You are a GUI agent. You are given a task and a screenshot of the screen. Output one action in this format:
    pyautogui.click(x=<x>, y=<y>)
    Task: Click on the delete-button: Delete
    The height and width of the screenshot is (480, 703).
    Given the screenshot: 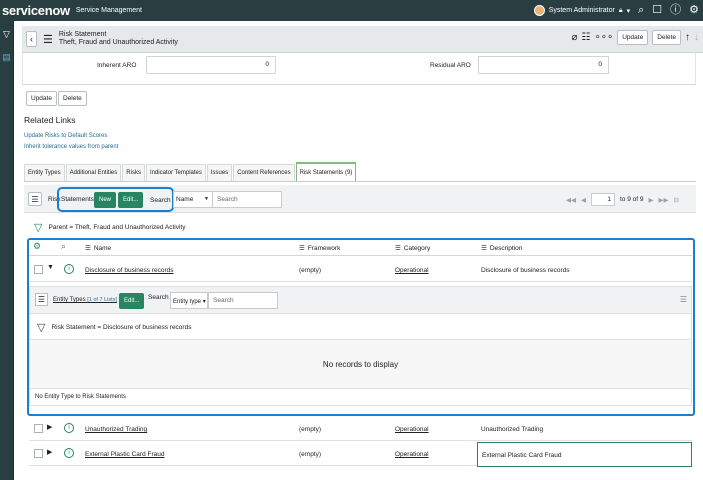 What is the action you would take?
    pyautogui.click(x=72, y=98)
    